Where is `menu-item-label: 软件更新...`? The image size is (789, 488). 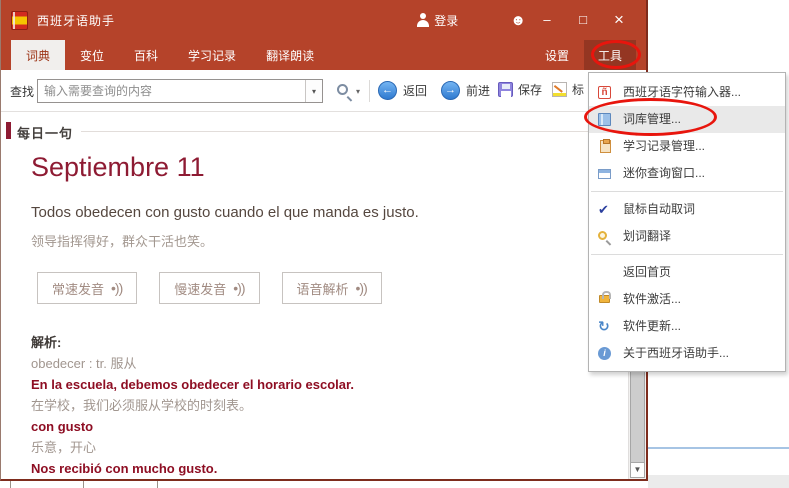 menu-item-label: 软件更新... is located at coordinates (652, 326).